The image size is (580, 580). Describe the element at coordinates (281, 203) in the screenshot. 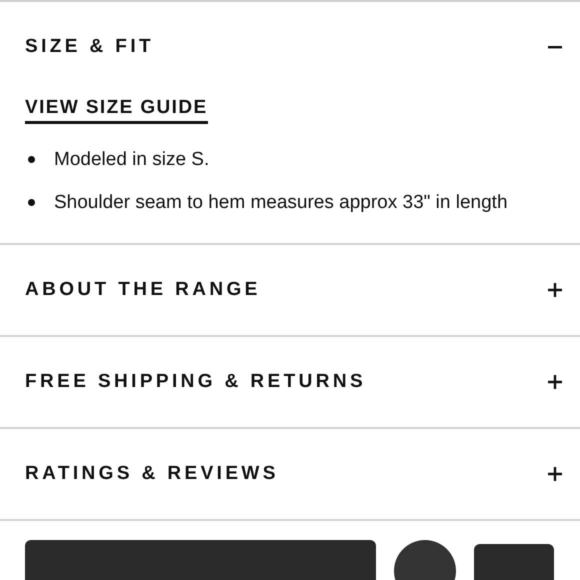

I see `bullet-text: Shoulder seam to hem measures approx 33" in length` at that location.